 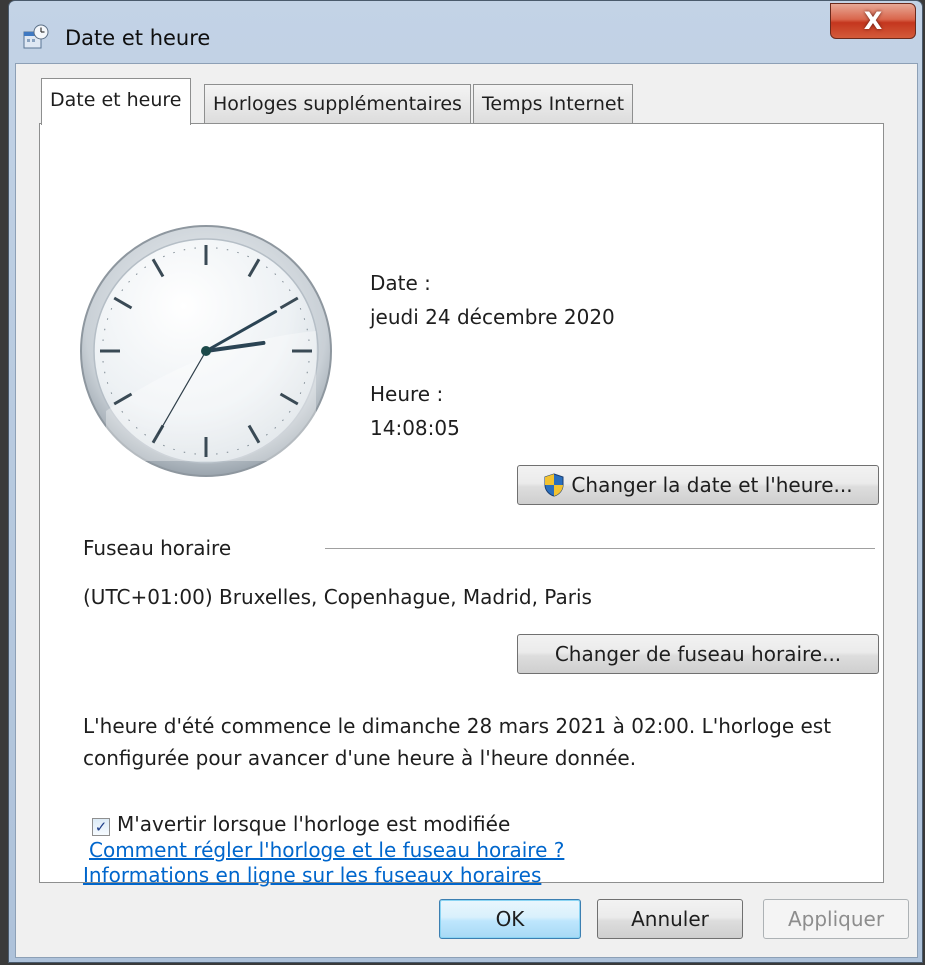 I want to click on date-time-app-icon, so click(x=36, y=36).